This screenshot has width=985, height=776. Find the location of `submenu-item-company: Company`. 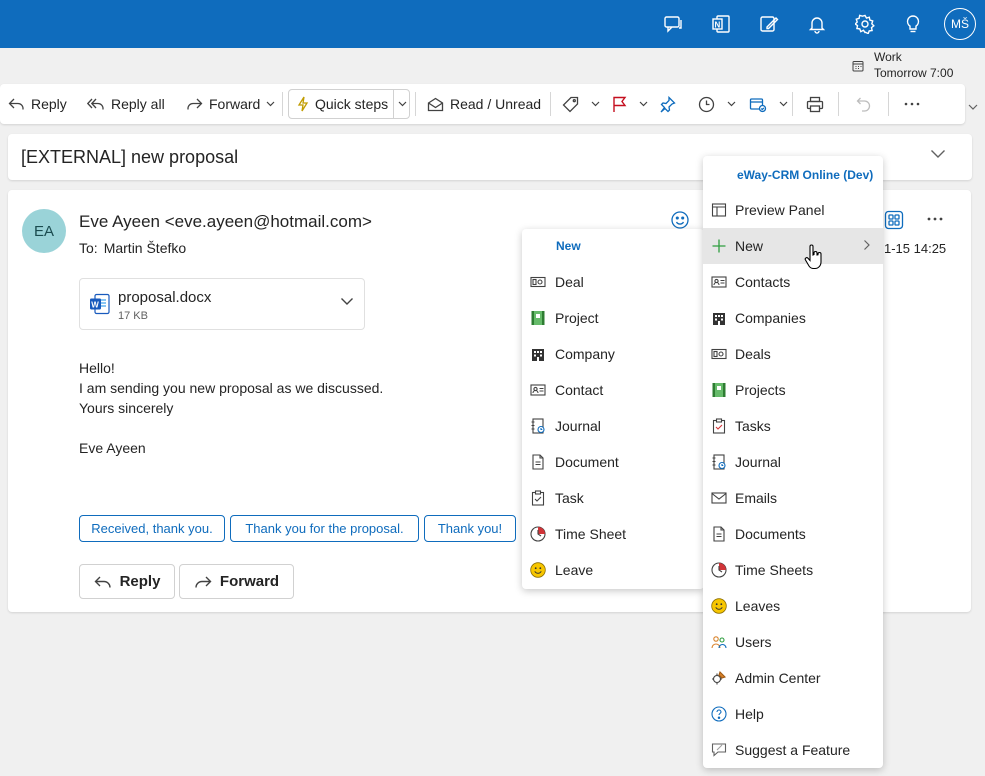

submenu-item-company: Company is located at coordinates (613, 354).